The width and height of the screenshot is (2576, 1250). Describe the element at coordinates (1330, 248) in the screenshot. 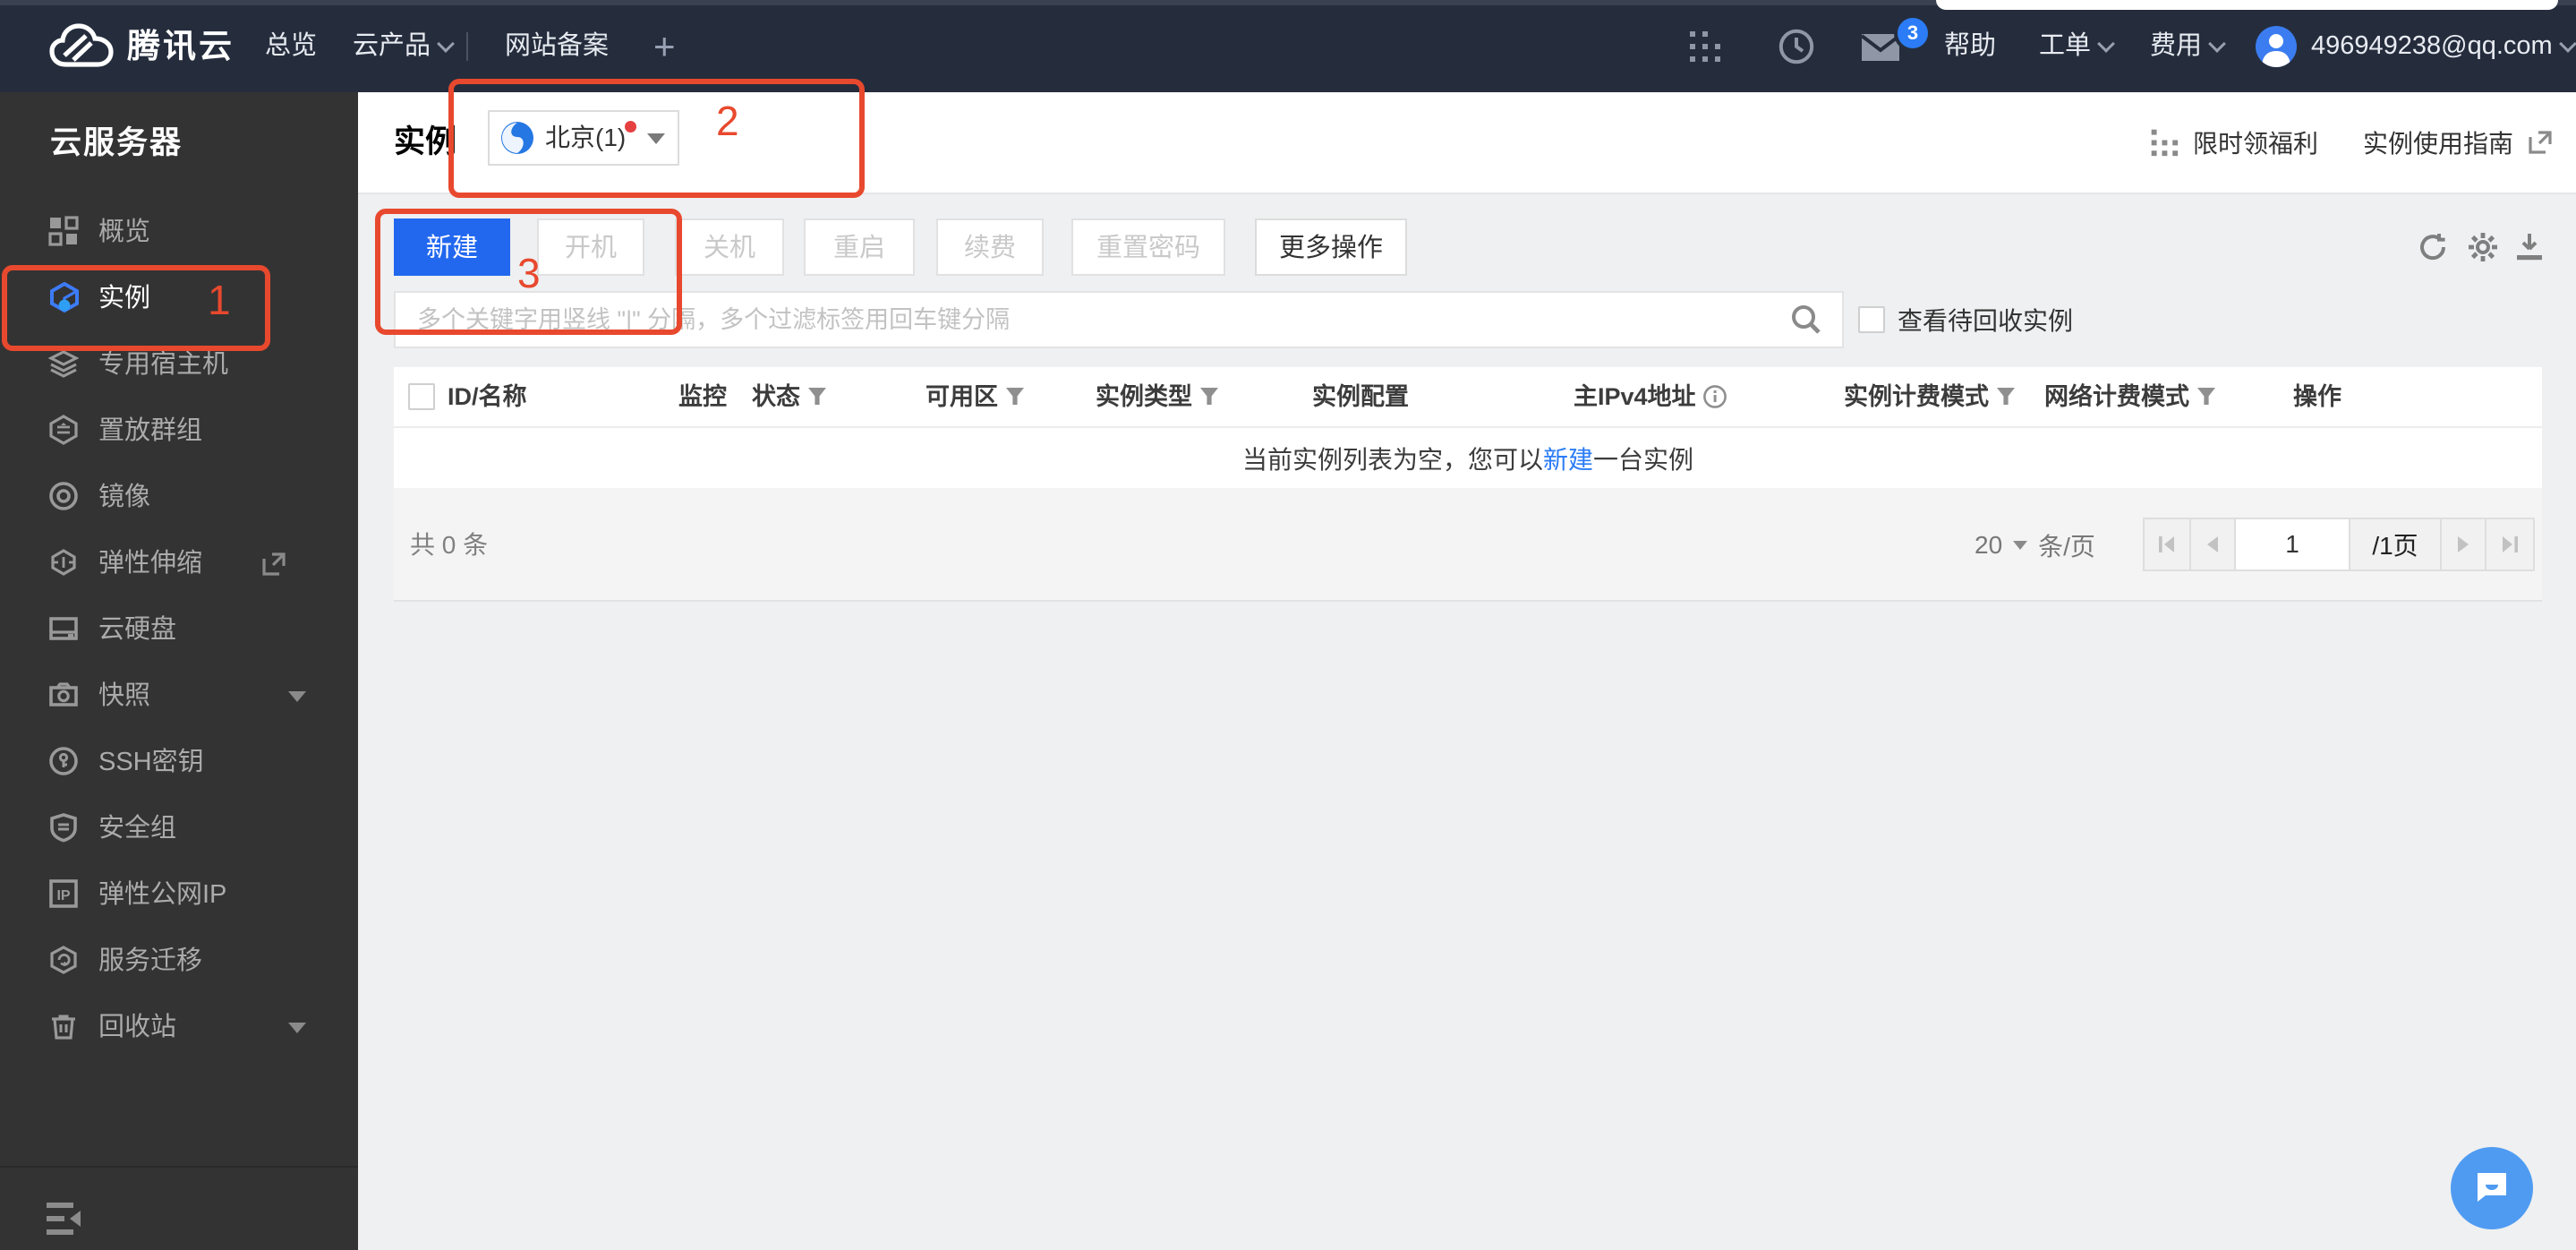

I see `more-actions-label: 更多操作` at that location.